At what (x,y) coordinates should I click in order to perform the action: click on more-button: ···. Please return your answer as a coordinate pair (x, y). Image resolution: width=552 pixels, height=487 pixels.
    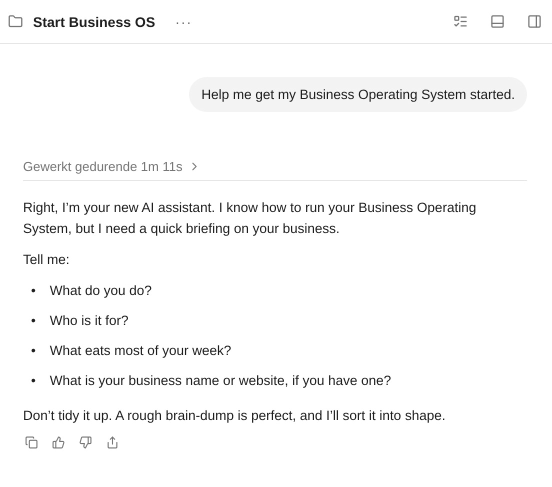
    Looking at the image, I should click on (183, 22).